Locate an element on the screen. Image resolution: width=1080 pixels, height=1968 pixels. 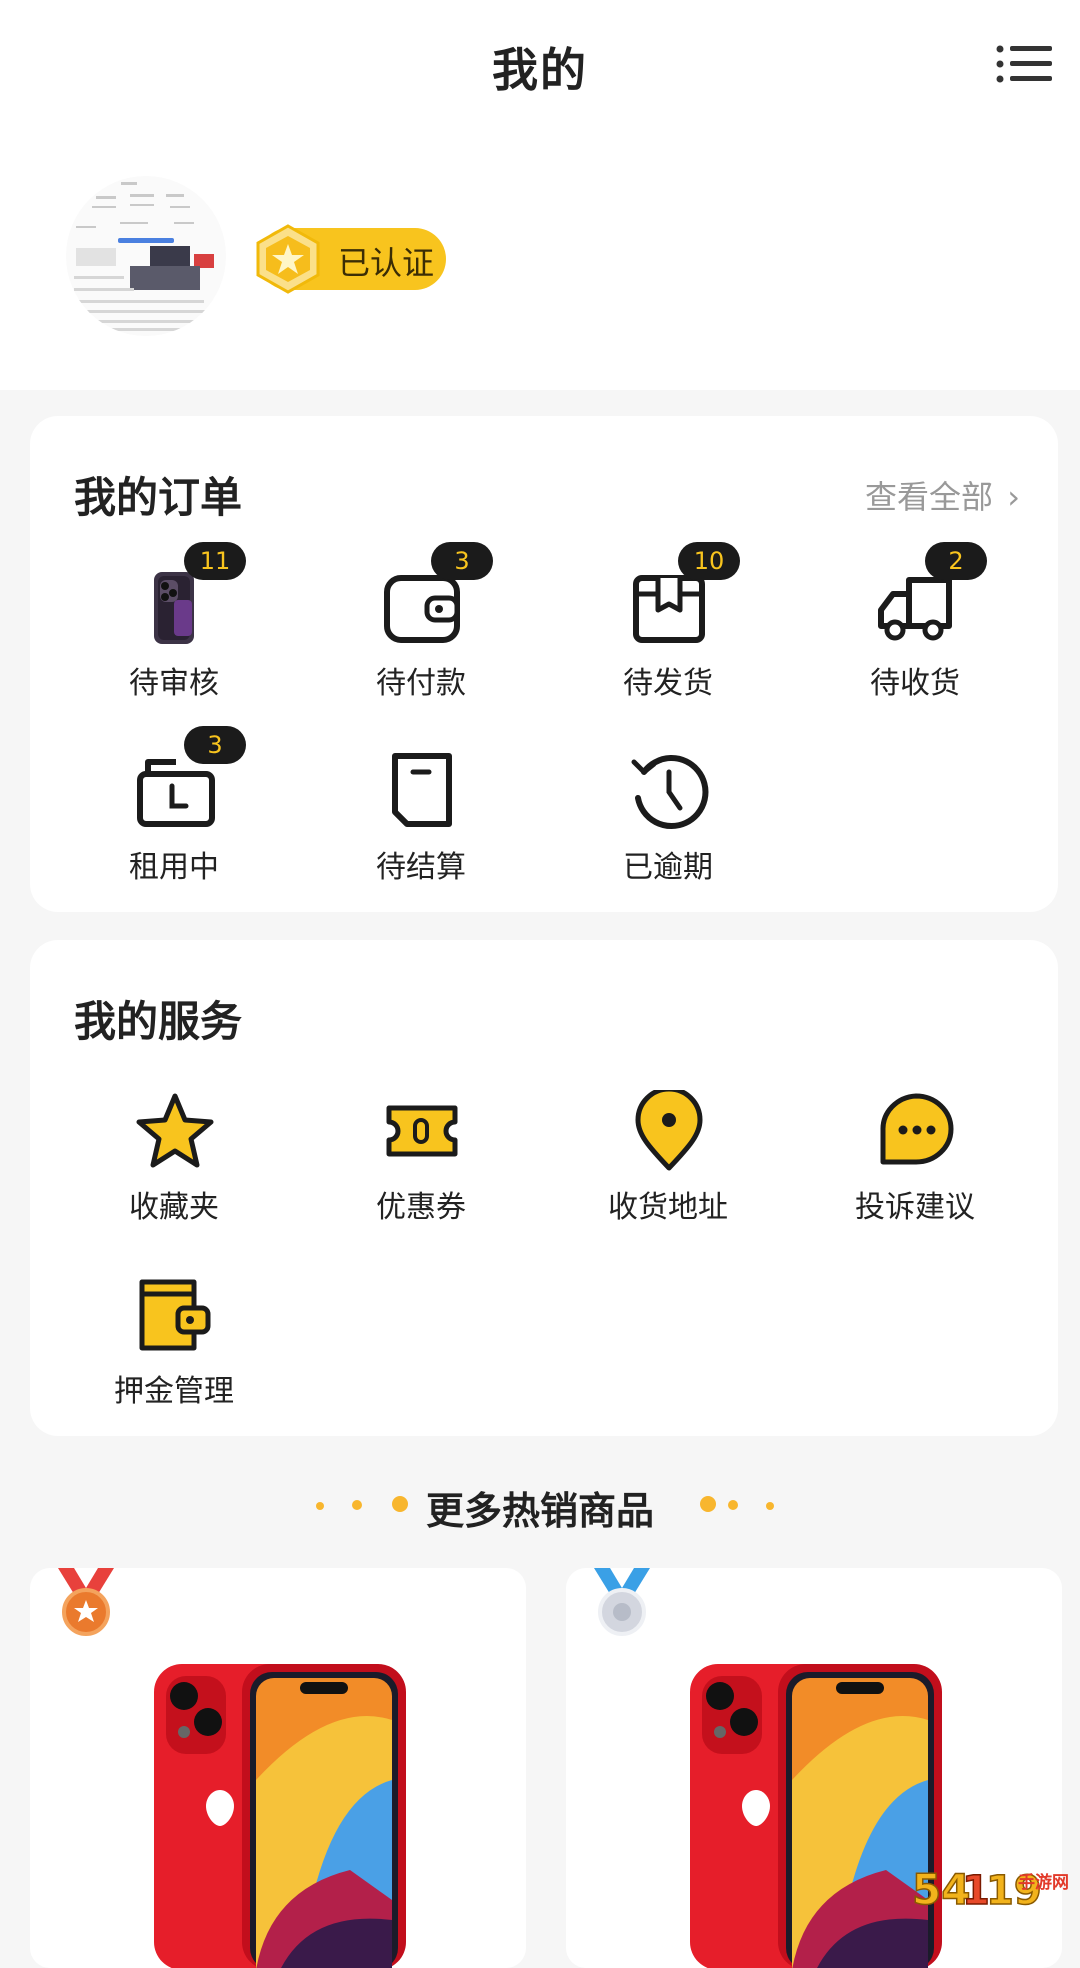
hot-products-title: 更多热销商品 is located at coordinates (540, 1507).